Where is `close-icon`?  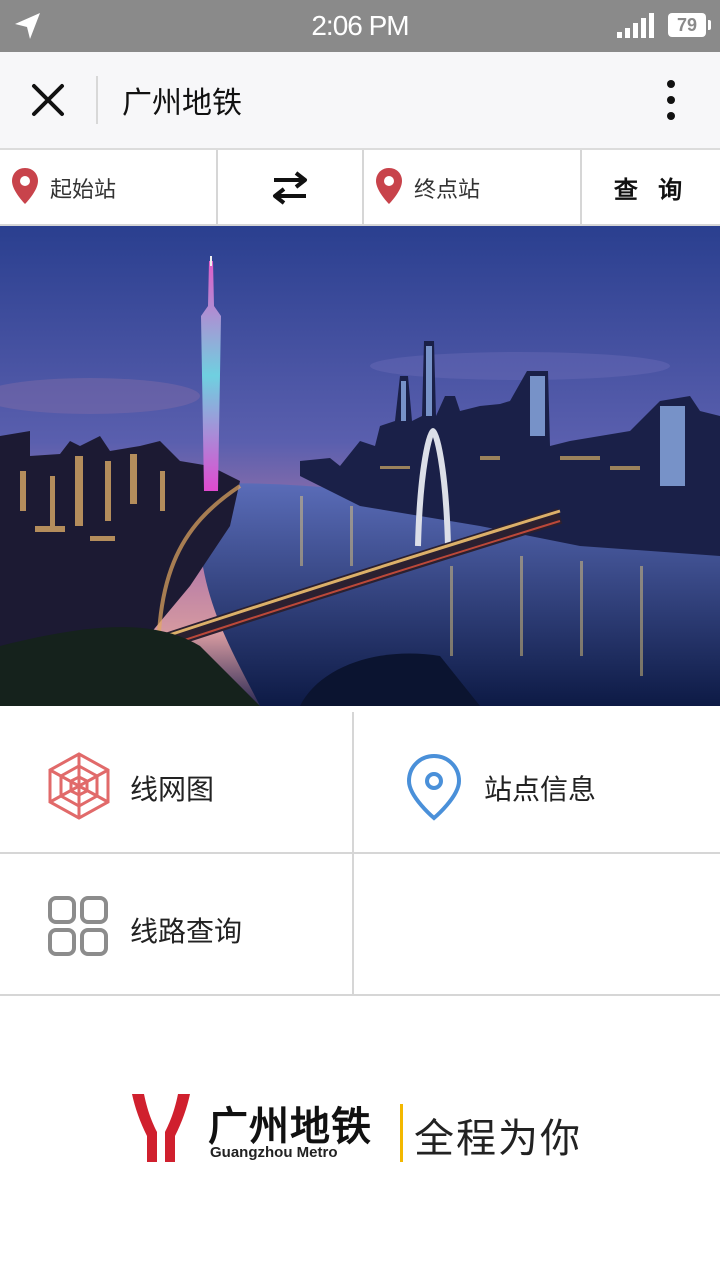 close-icon is located at coordinates (48, 100).